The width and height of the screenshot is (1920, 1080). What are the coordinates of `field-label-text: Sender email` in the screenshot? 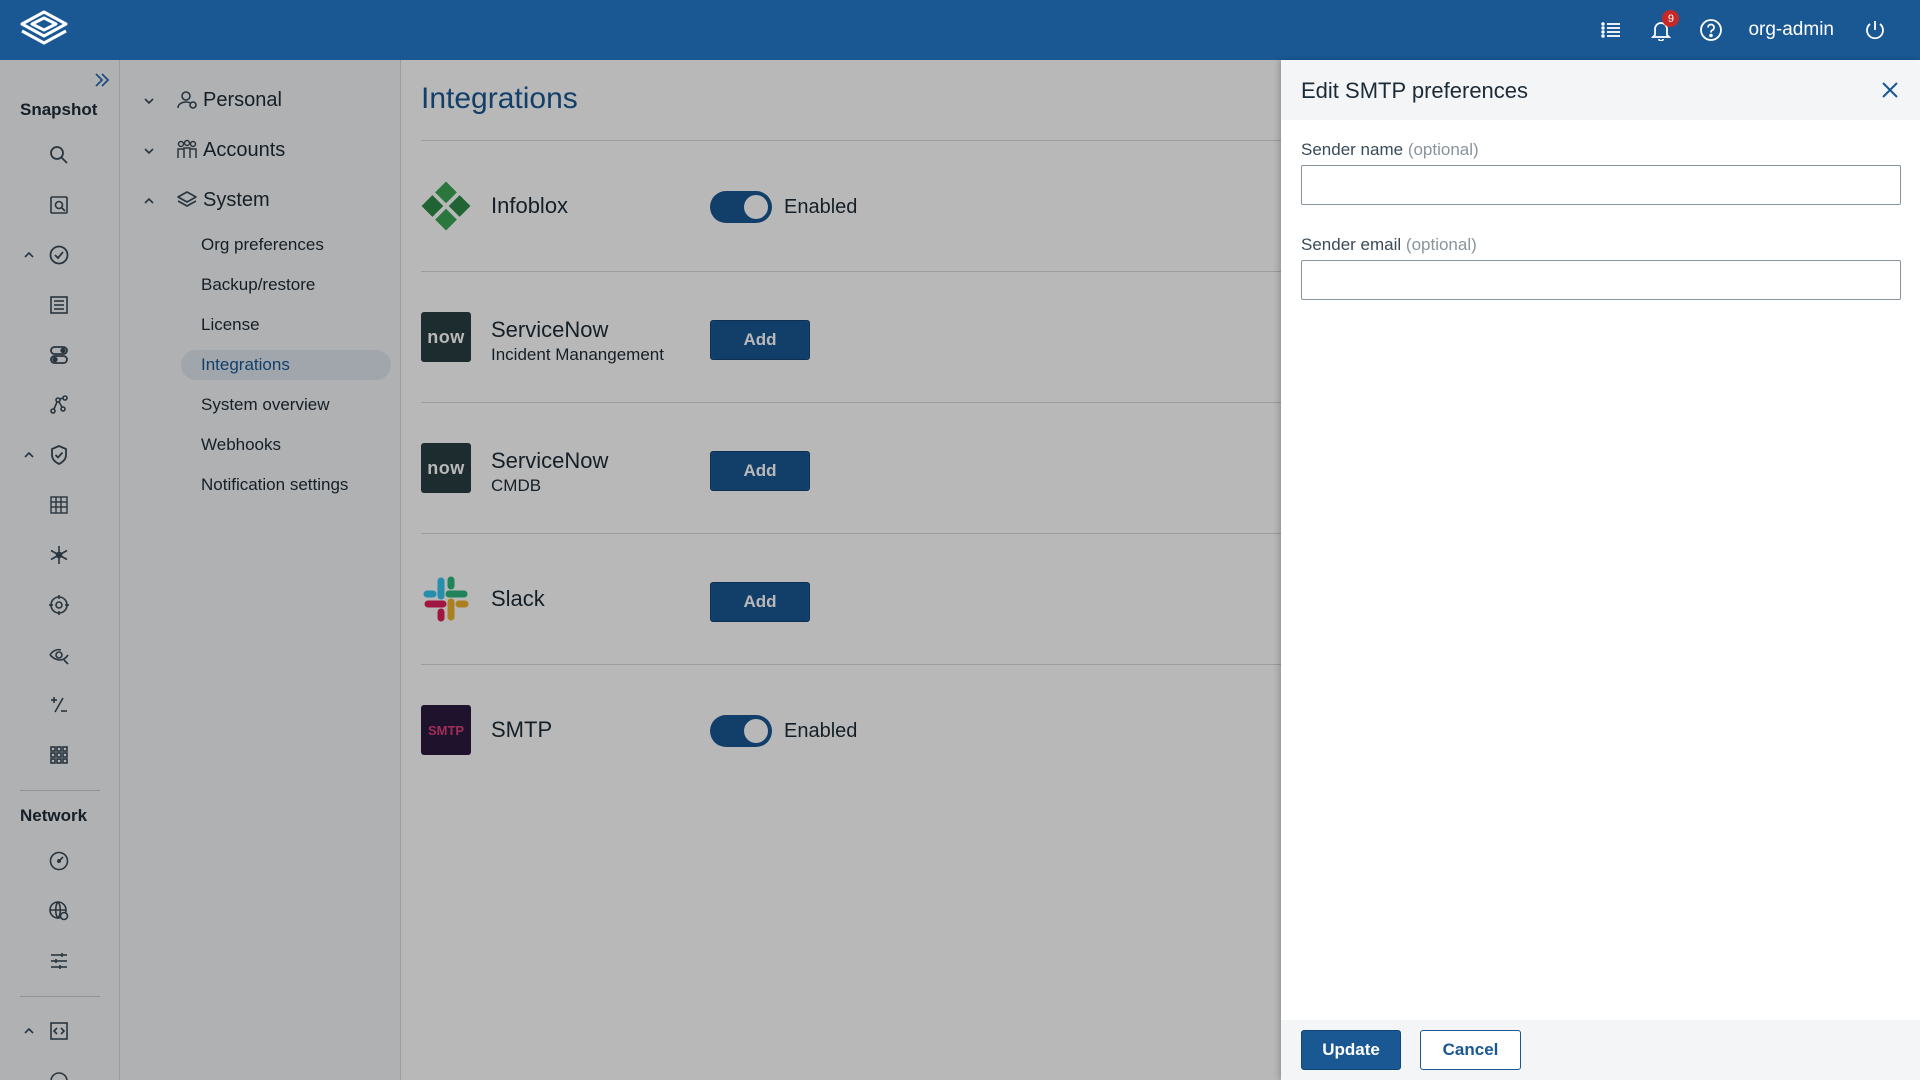 It's located at (1351, 244).